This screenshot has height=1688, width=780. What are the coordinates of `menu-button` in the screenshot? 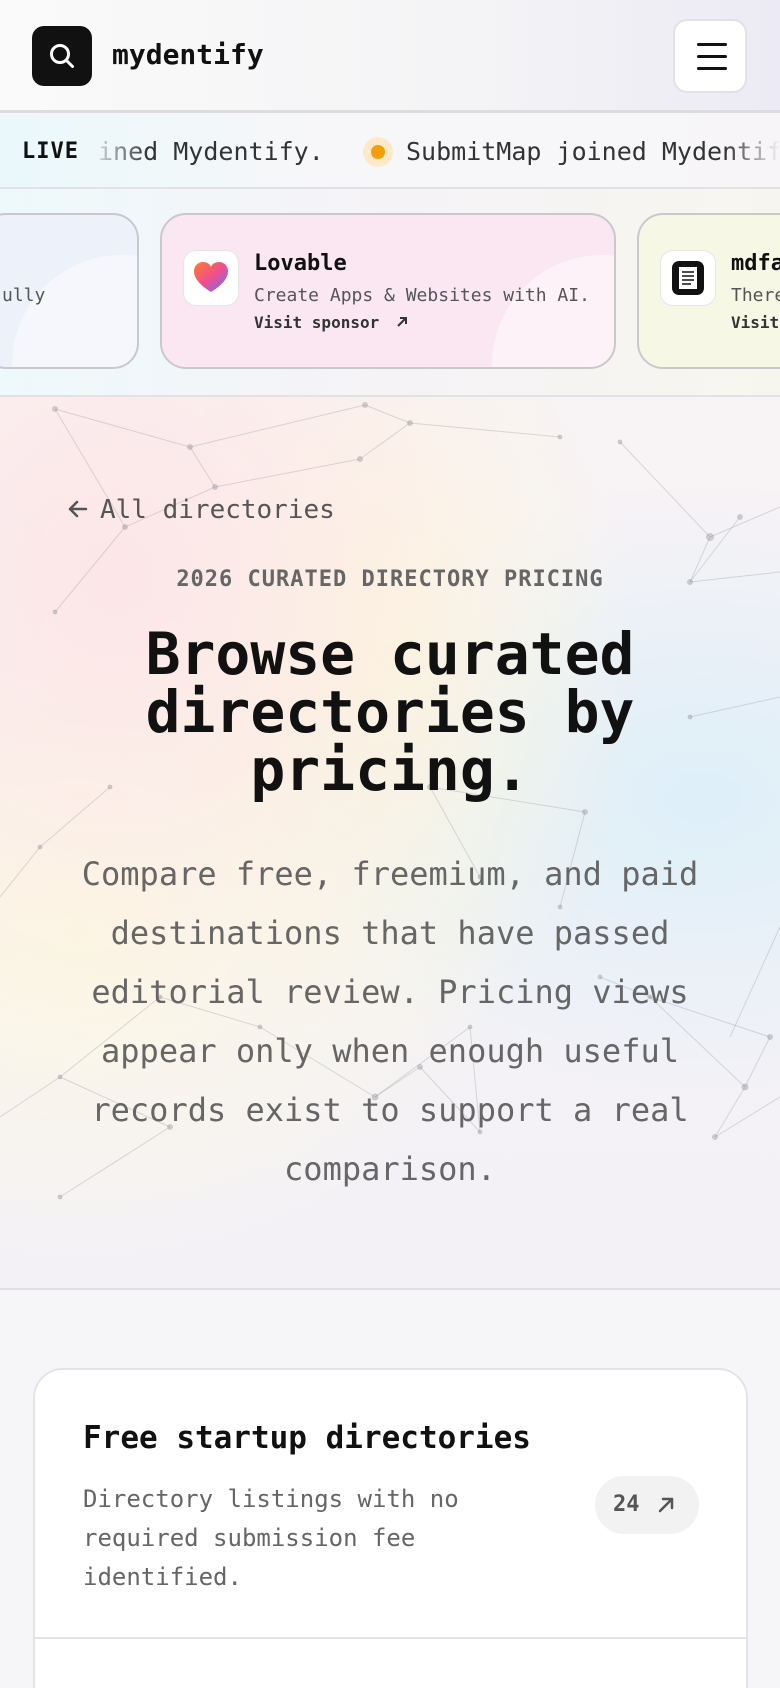 It's located at (710, 56).